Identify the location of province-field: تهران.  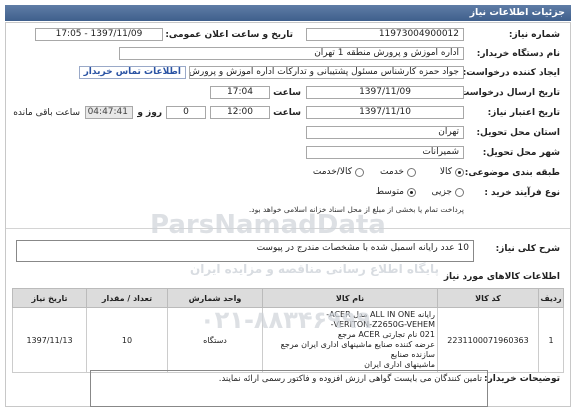
(385, 132).